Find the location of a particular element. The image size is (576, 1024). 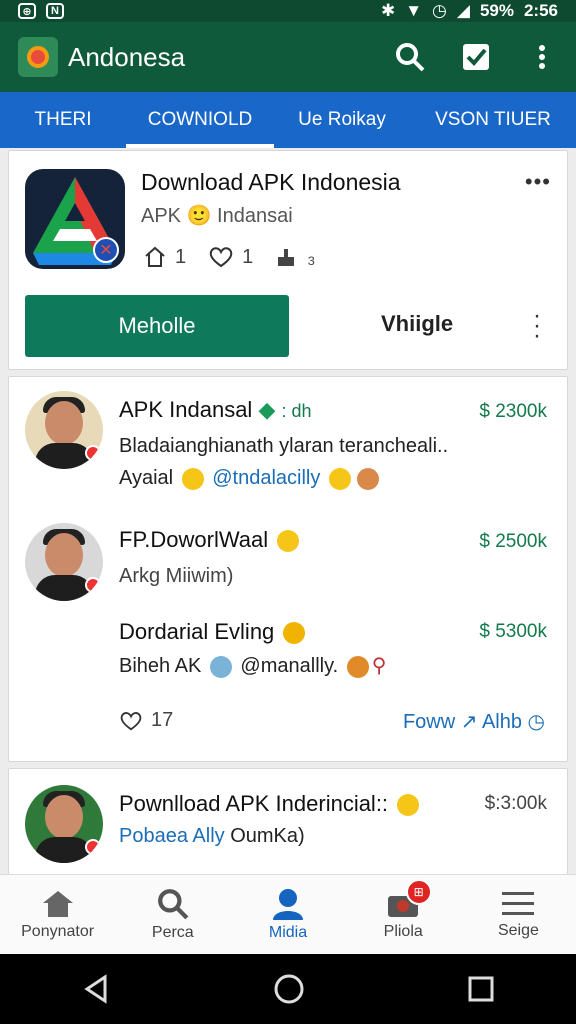

share-icon is located at coordinates (287, 257).